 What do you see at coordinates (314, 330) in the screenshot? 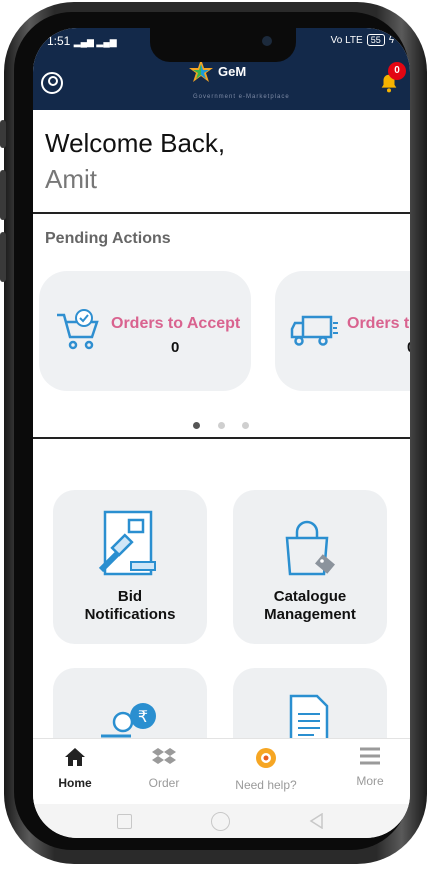
I see `delivery-truck-icon` at bounding box center [314, 330].